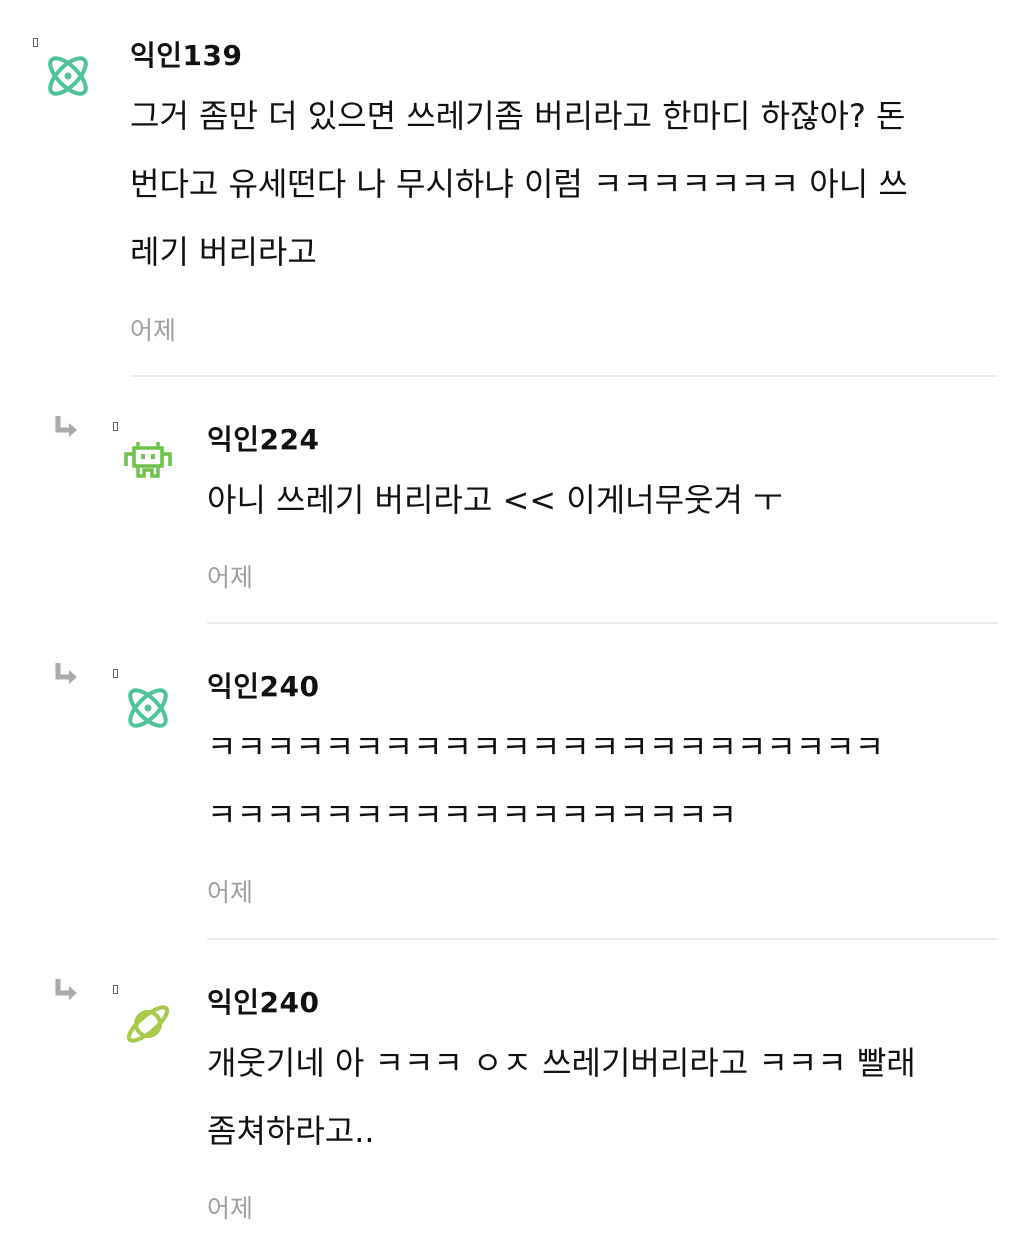 This screenshot has height=1246, width=1024. Describe the element at coordinates (519, 184) in the screenshot. I see `comment-line: 번다고 유세떤다 나 무시하냐 이럼 ㅋㅋㅋㅋㅋㅋㅋ 아니 쓰` at that location.